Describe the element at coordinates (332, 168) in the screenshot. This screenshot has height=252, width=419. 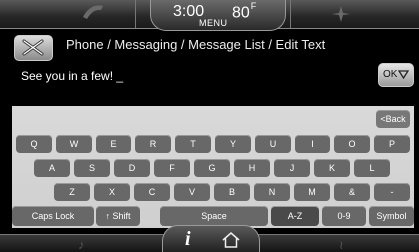
I see `key-k: K` at that location.